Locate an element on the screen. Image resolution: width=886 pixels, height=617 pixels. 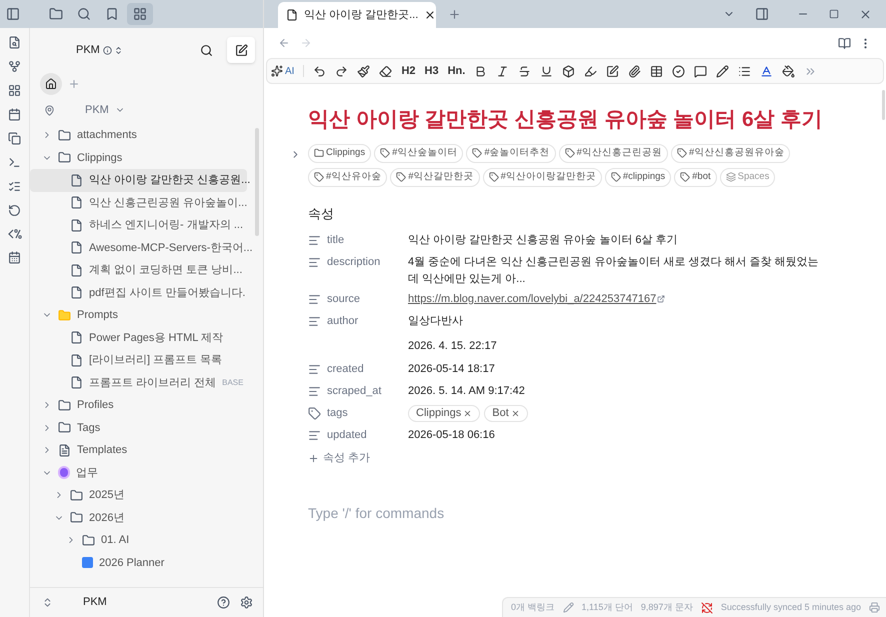
tag-chip: #익산숲놀이터 is located at coordinates (419, 153).